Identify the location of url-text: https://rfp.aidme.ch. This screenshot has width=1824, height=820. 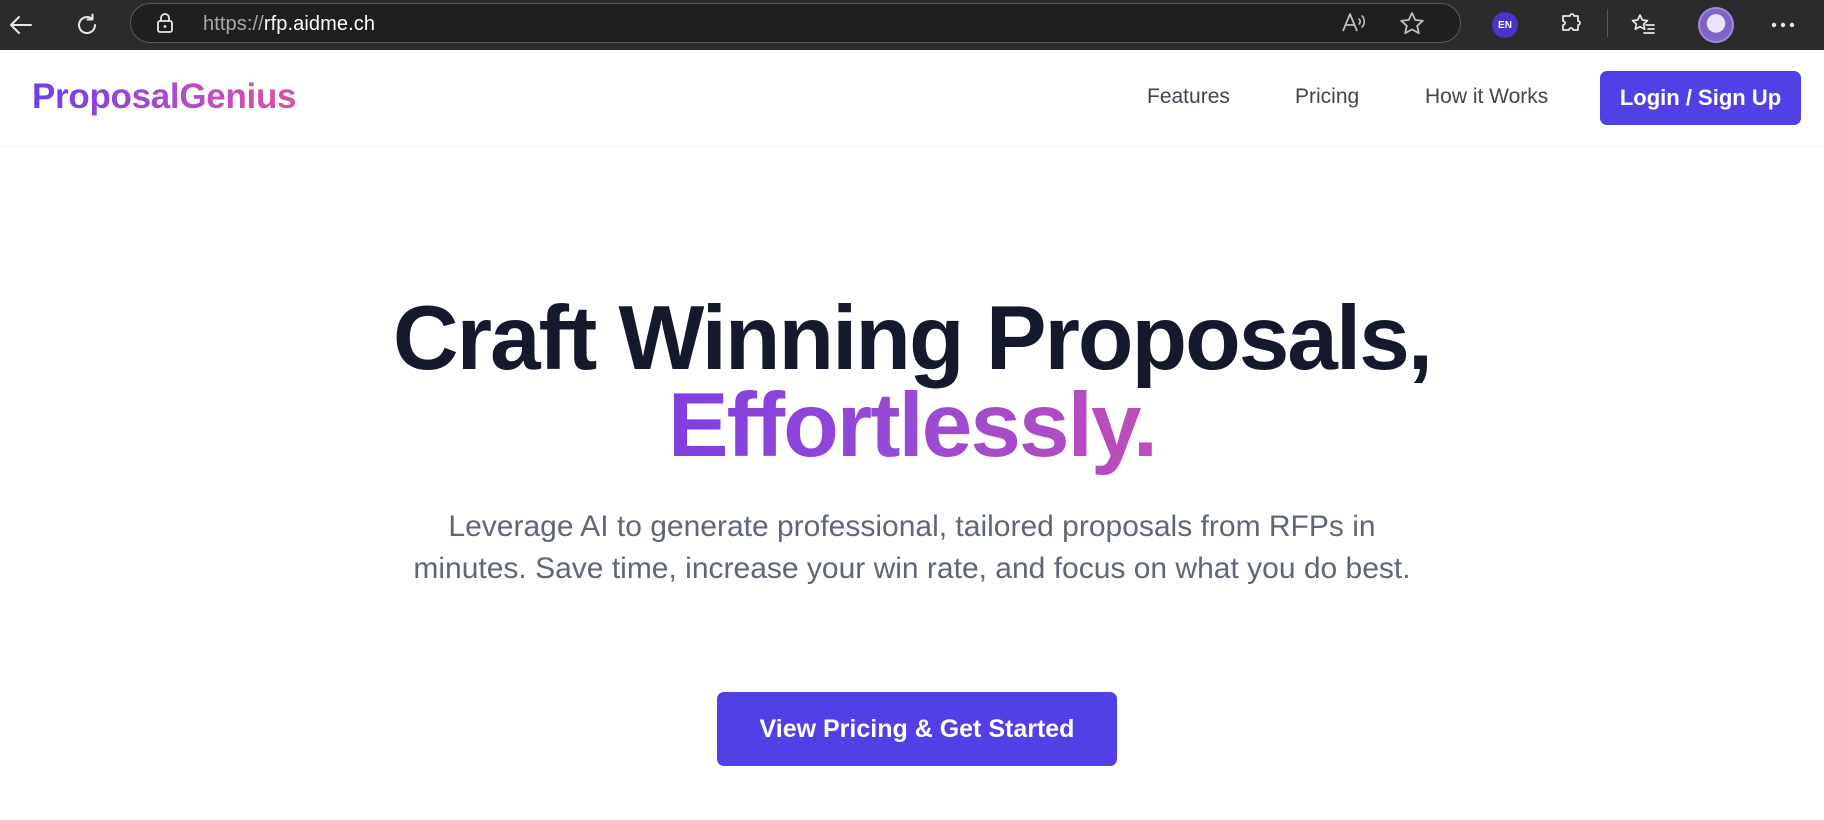
(289, 24).